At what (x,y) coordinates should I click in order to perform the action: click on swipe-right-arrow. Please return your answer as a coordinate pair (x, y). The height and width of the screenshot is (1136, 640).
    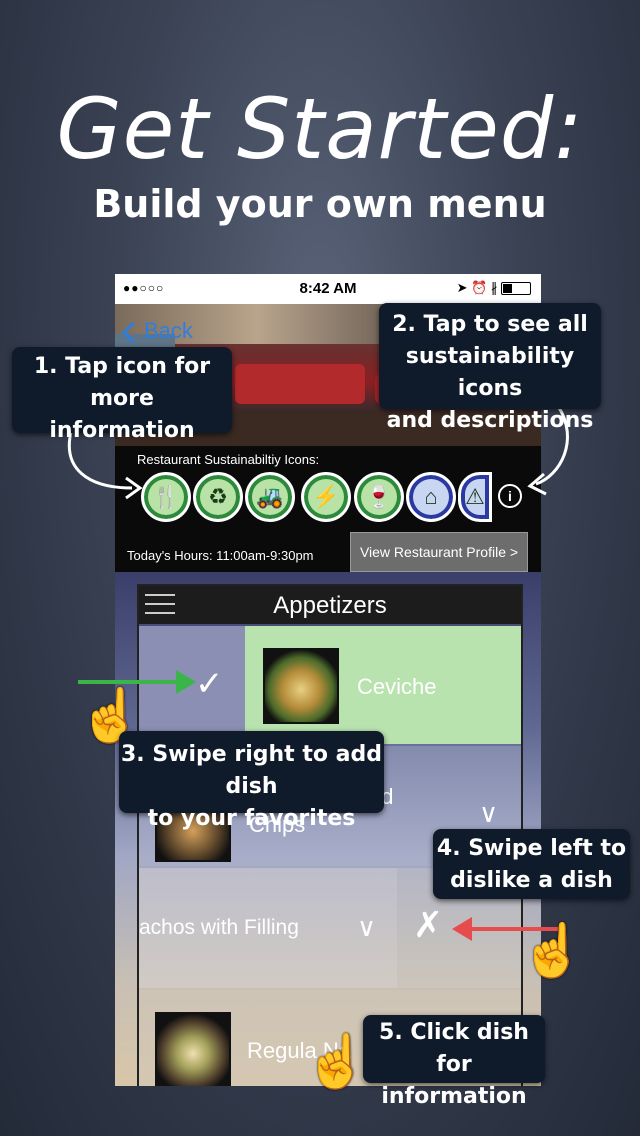
    Looking at the image, I should click on (137, 682).